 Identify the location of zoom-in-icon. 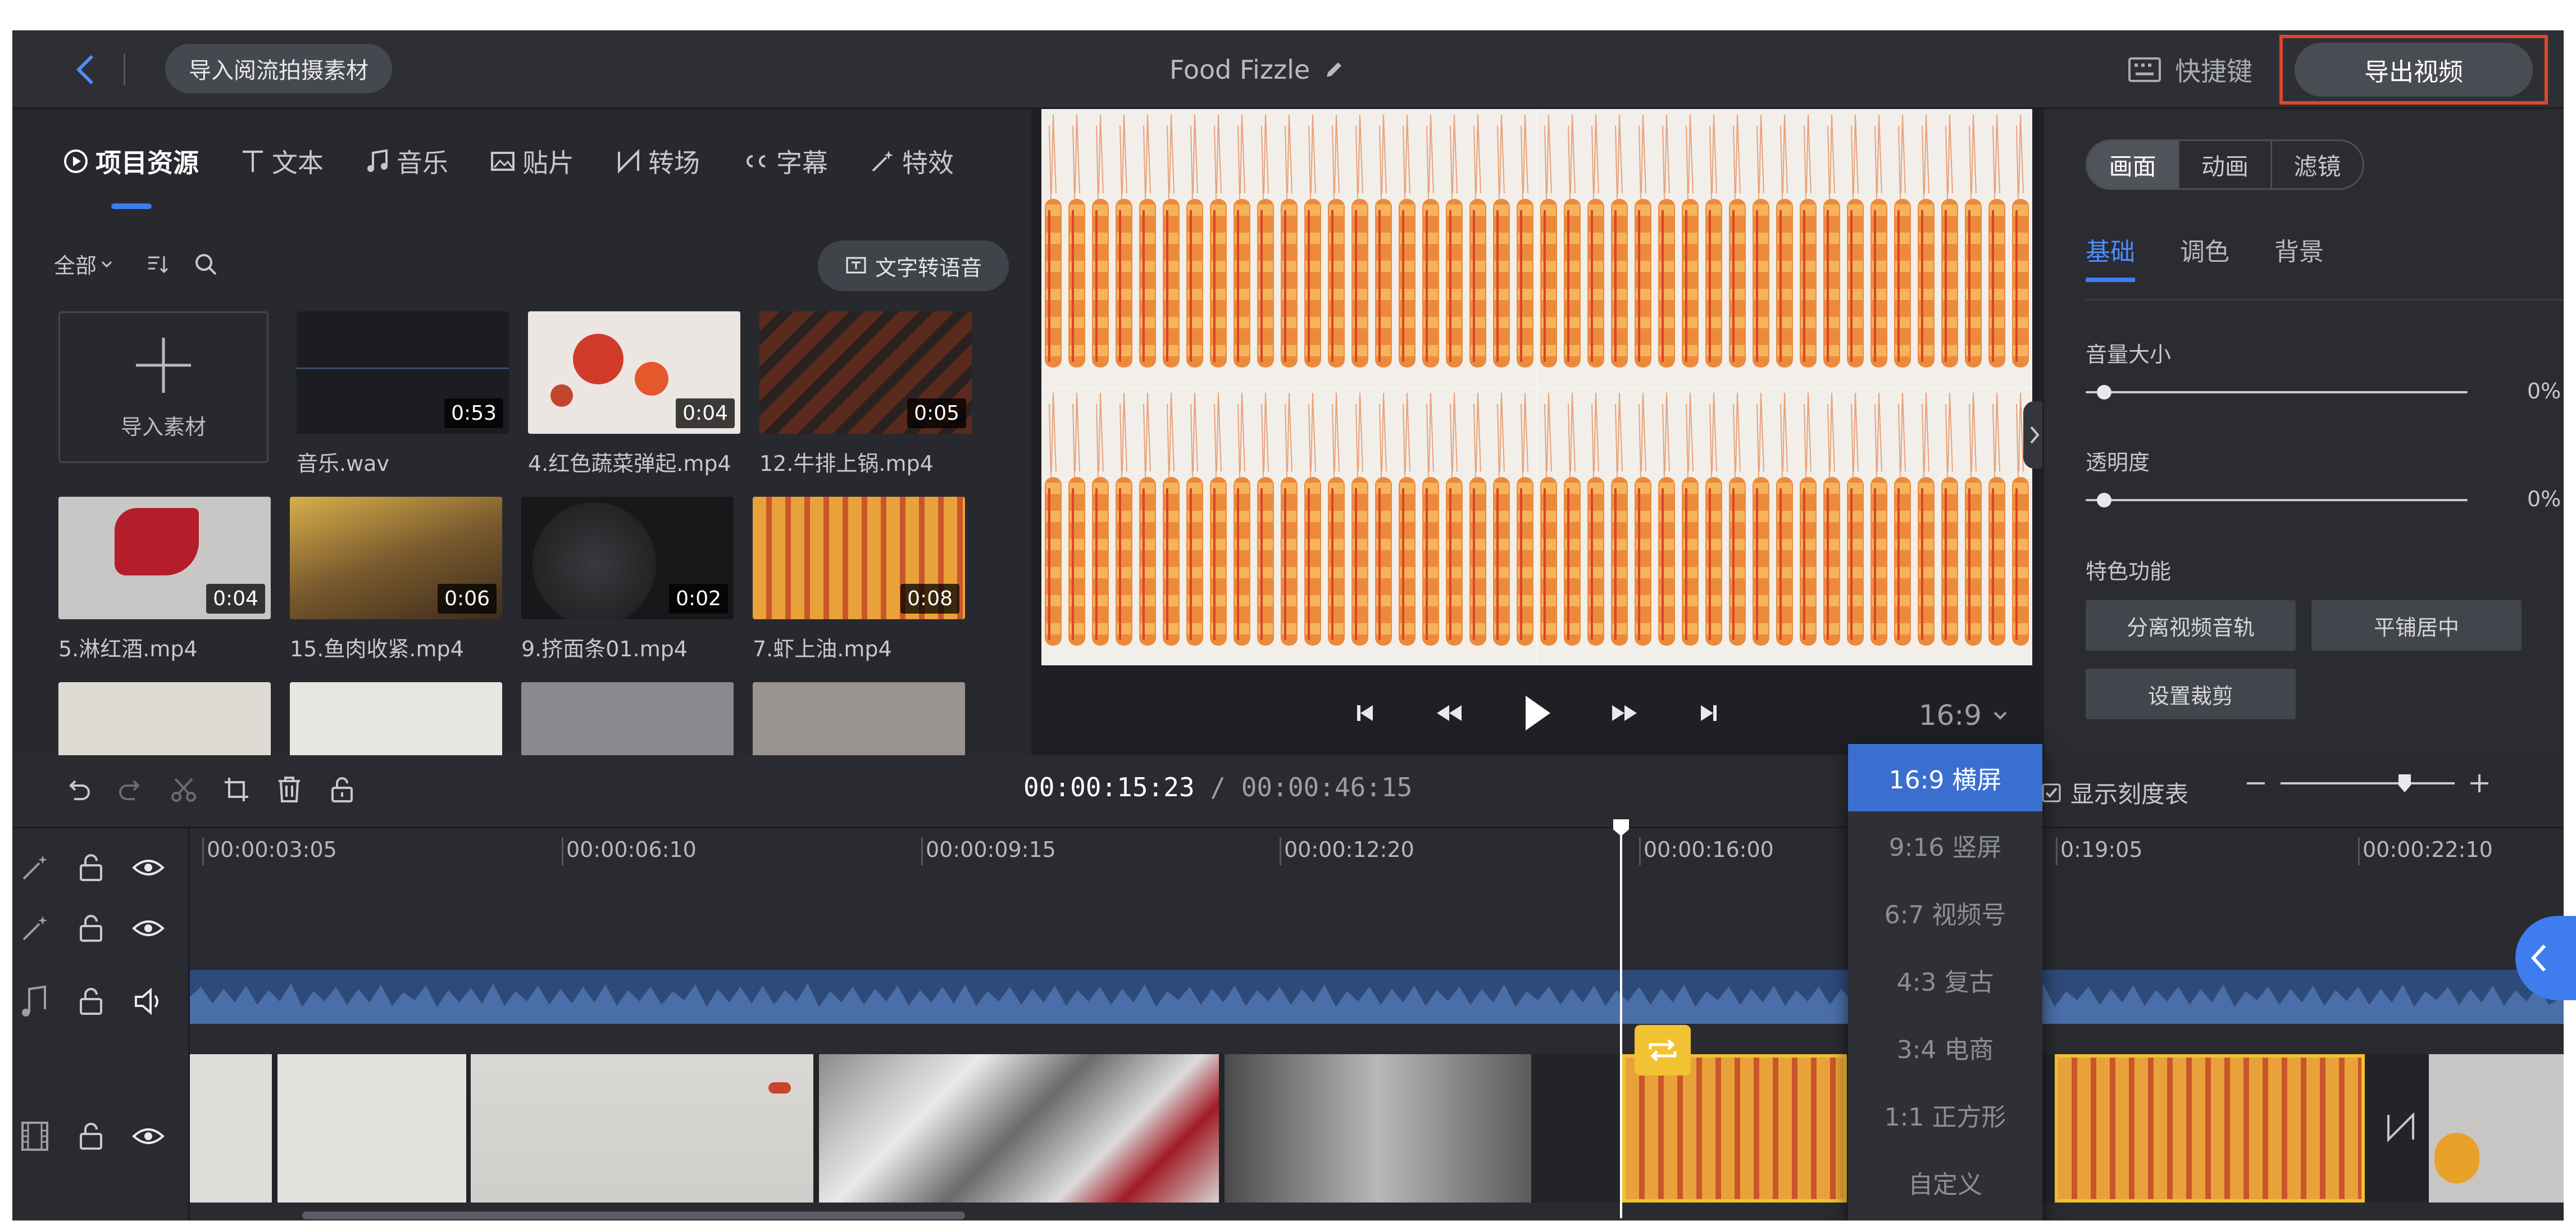
(2479, 784).